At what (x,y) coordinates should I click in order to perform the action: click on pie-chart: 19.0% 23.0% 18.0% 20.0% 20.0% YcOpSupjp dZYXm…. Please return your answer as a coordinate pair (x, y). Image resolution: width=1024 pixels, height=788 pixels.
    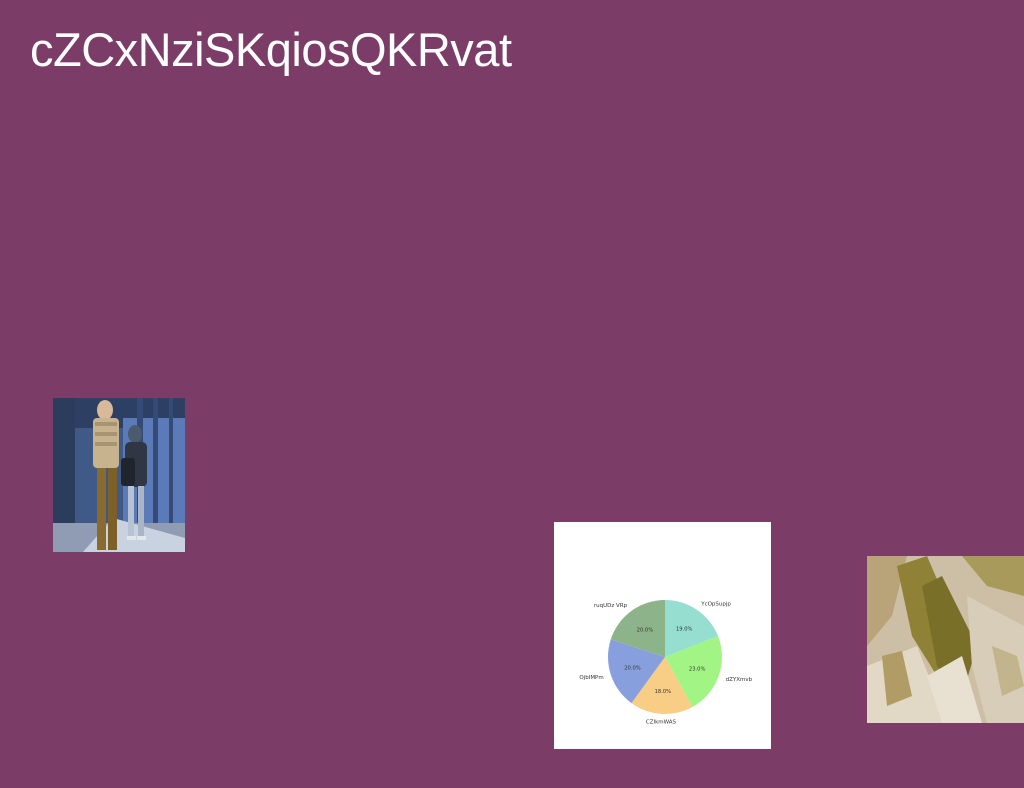
    Looking at the image, I should click on (666, 662).